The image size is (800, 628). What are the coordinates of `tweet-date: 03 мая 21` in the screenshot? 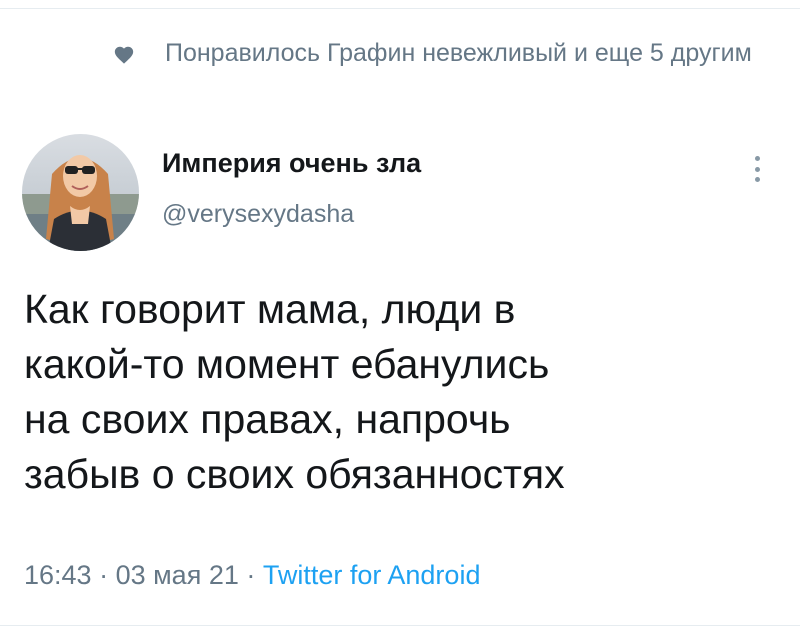 It's located at (177, 575).